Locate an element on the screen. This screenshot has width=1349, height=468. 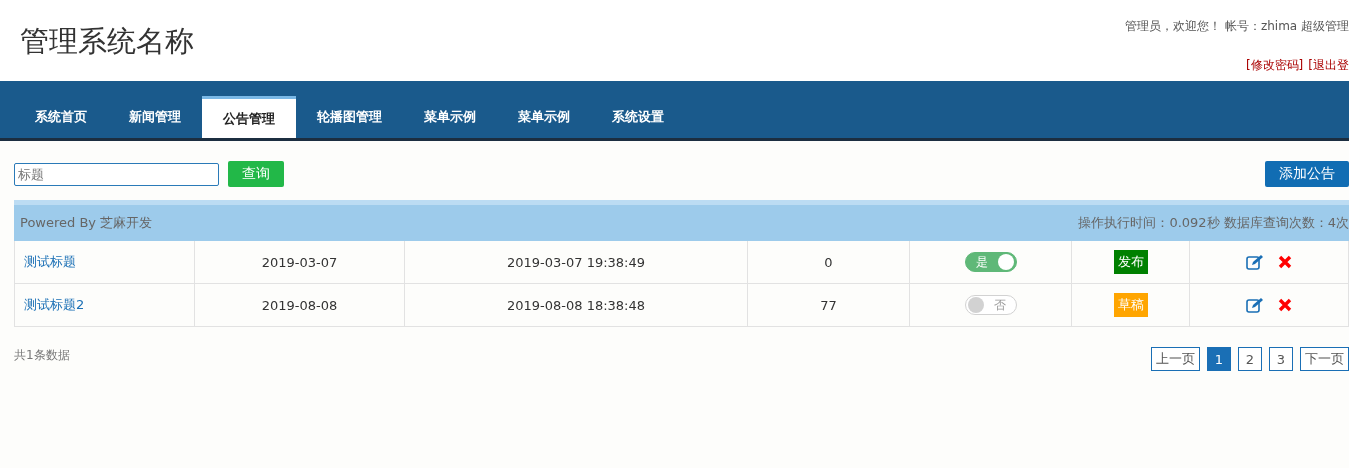
powered-by-text: Powered By 芝麻开发 is located at coordinates (86, 223).